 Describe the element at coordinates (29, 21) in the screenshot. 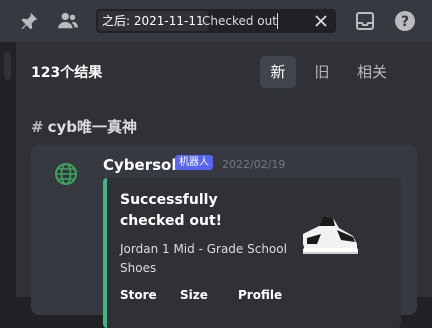

I see `pin-icon` at that location.